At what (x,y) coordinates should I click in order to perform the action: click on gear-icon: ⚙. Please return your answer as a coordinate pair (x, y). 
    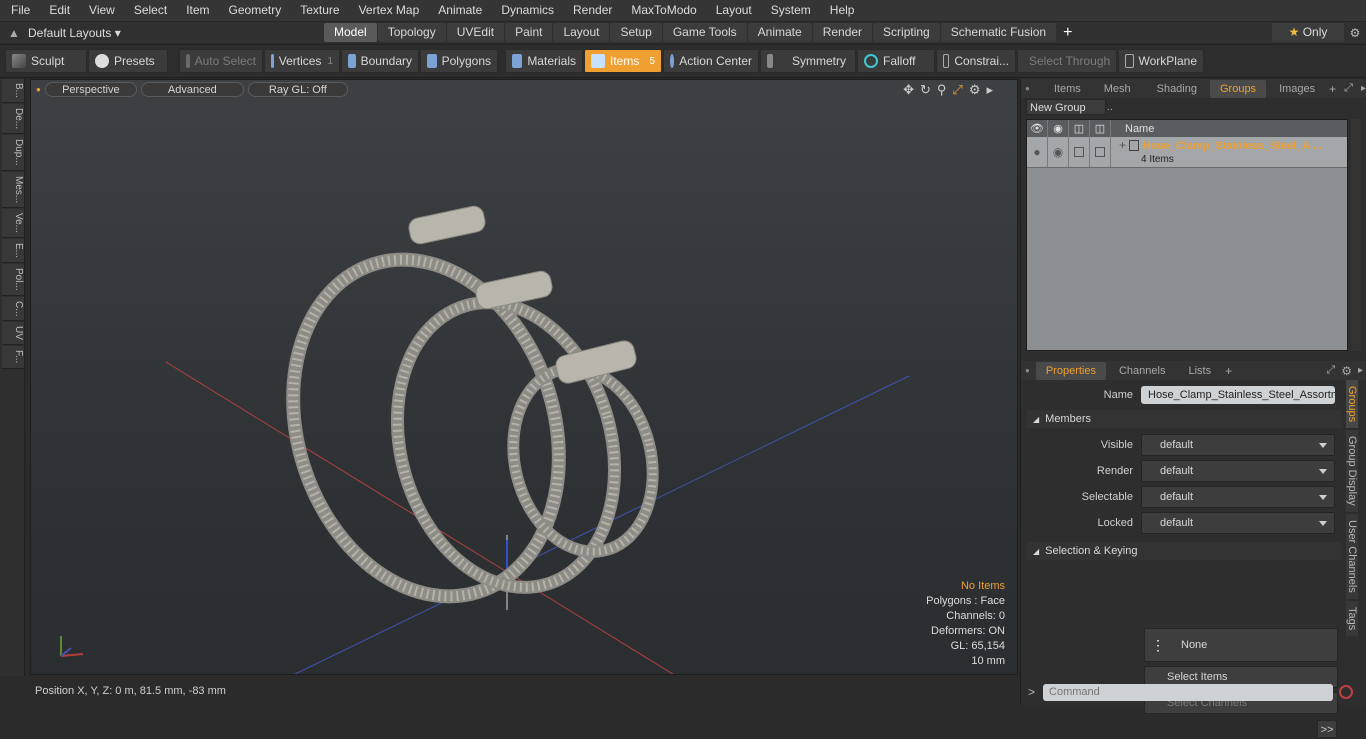
    Looking at the image, I should click on (1355, 33).